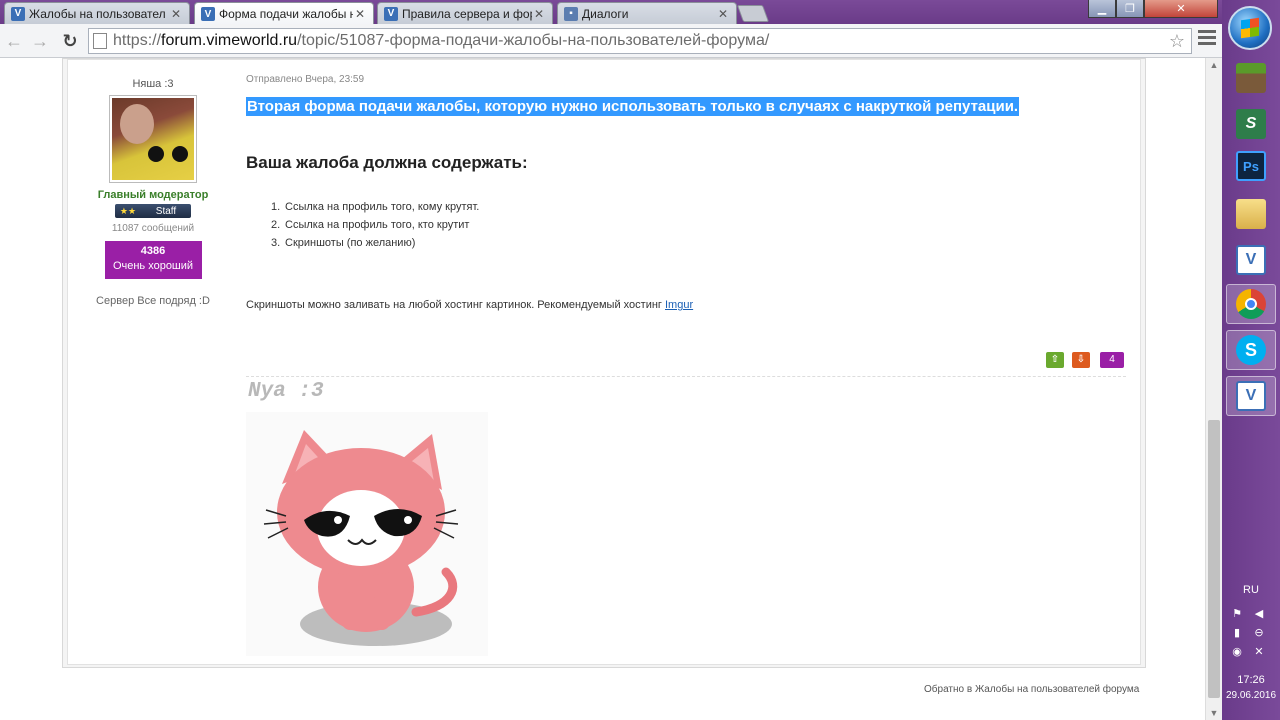 The height and width of the screenshot is (720, 1280). What do you see at coordinates (153, 139) in the screenshot?
I see `avatar` at bounding box center [153, 139].